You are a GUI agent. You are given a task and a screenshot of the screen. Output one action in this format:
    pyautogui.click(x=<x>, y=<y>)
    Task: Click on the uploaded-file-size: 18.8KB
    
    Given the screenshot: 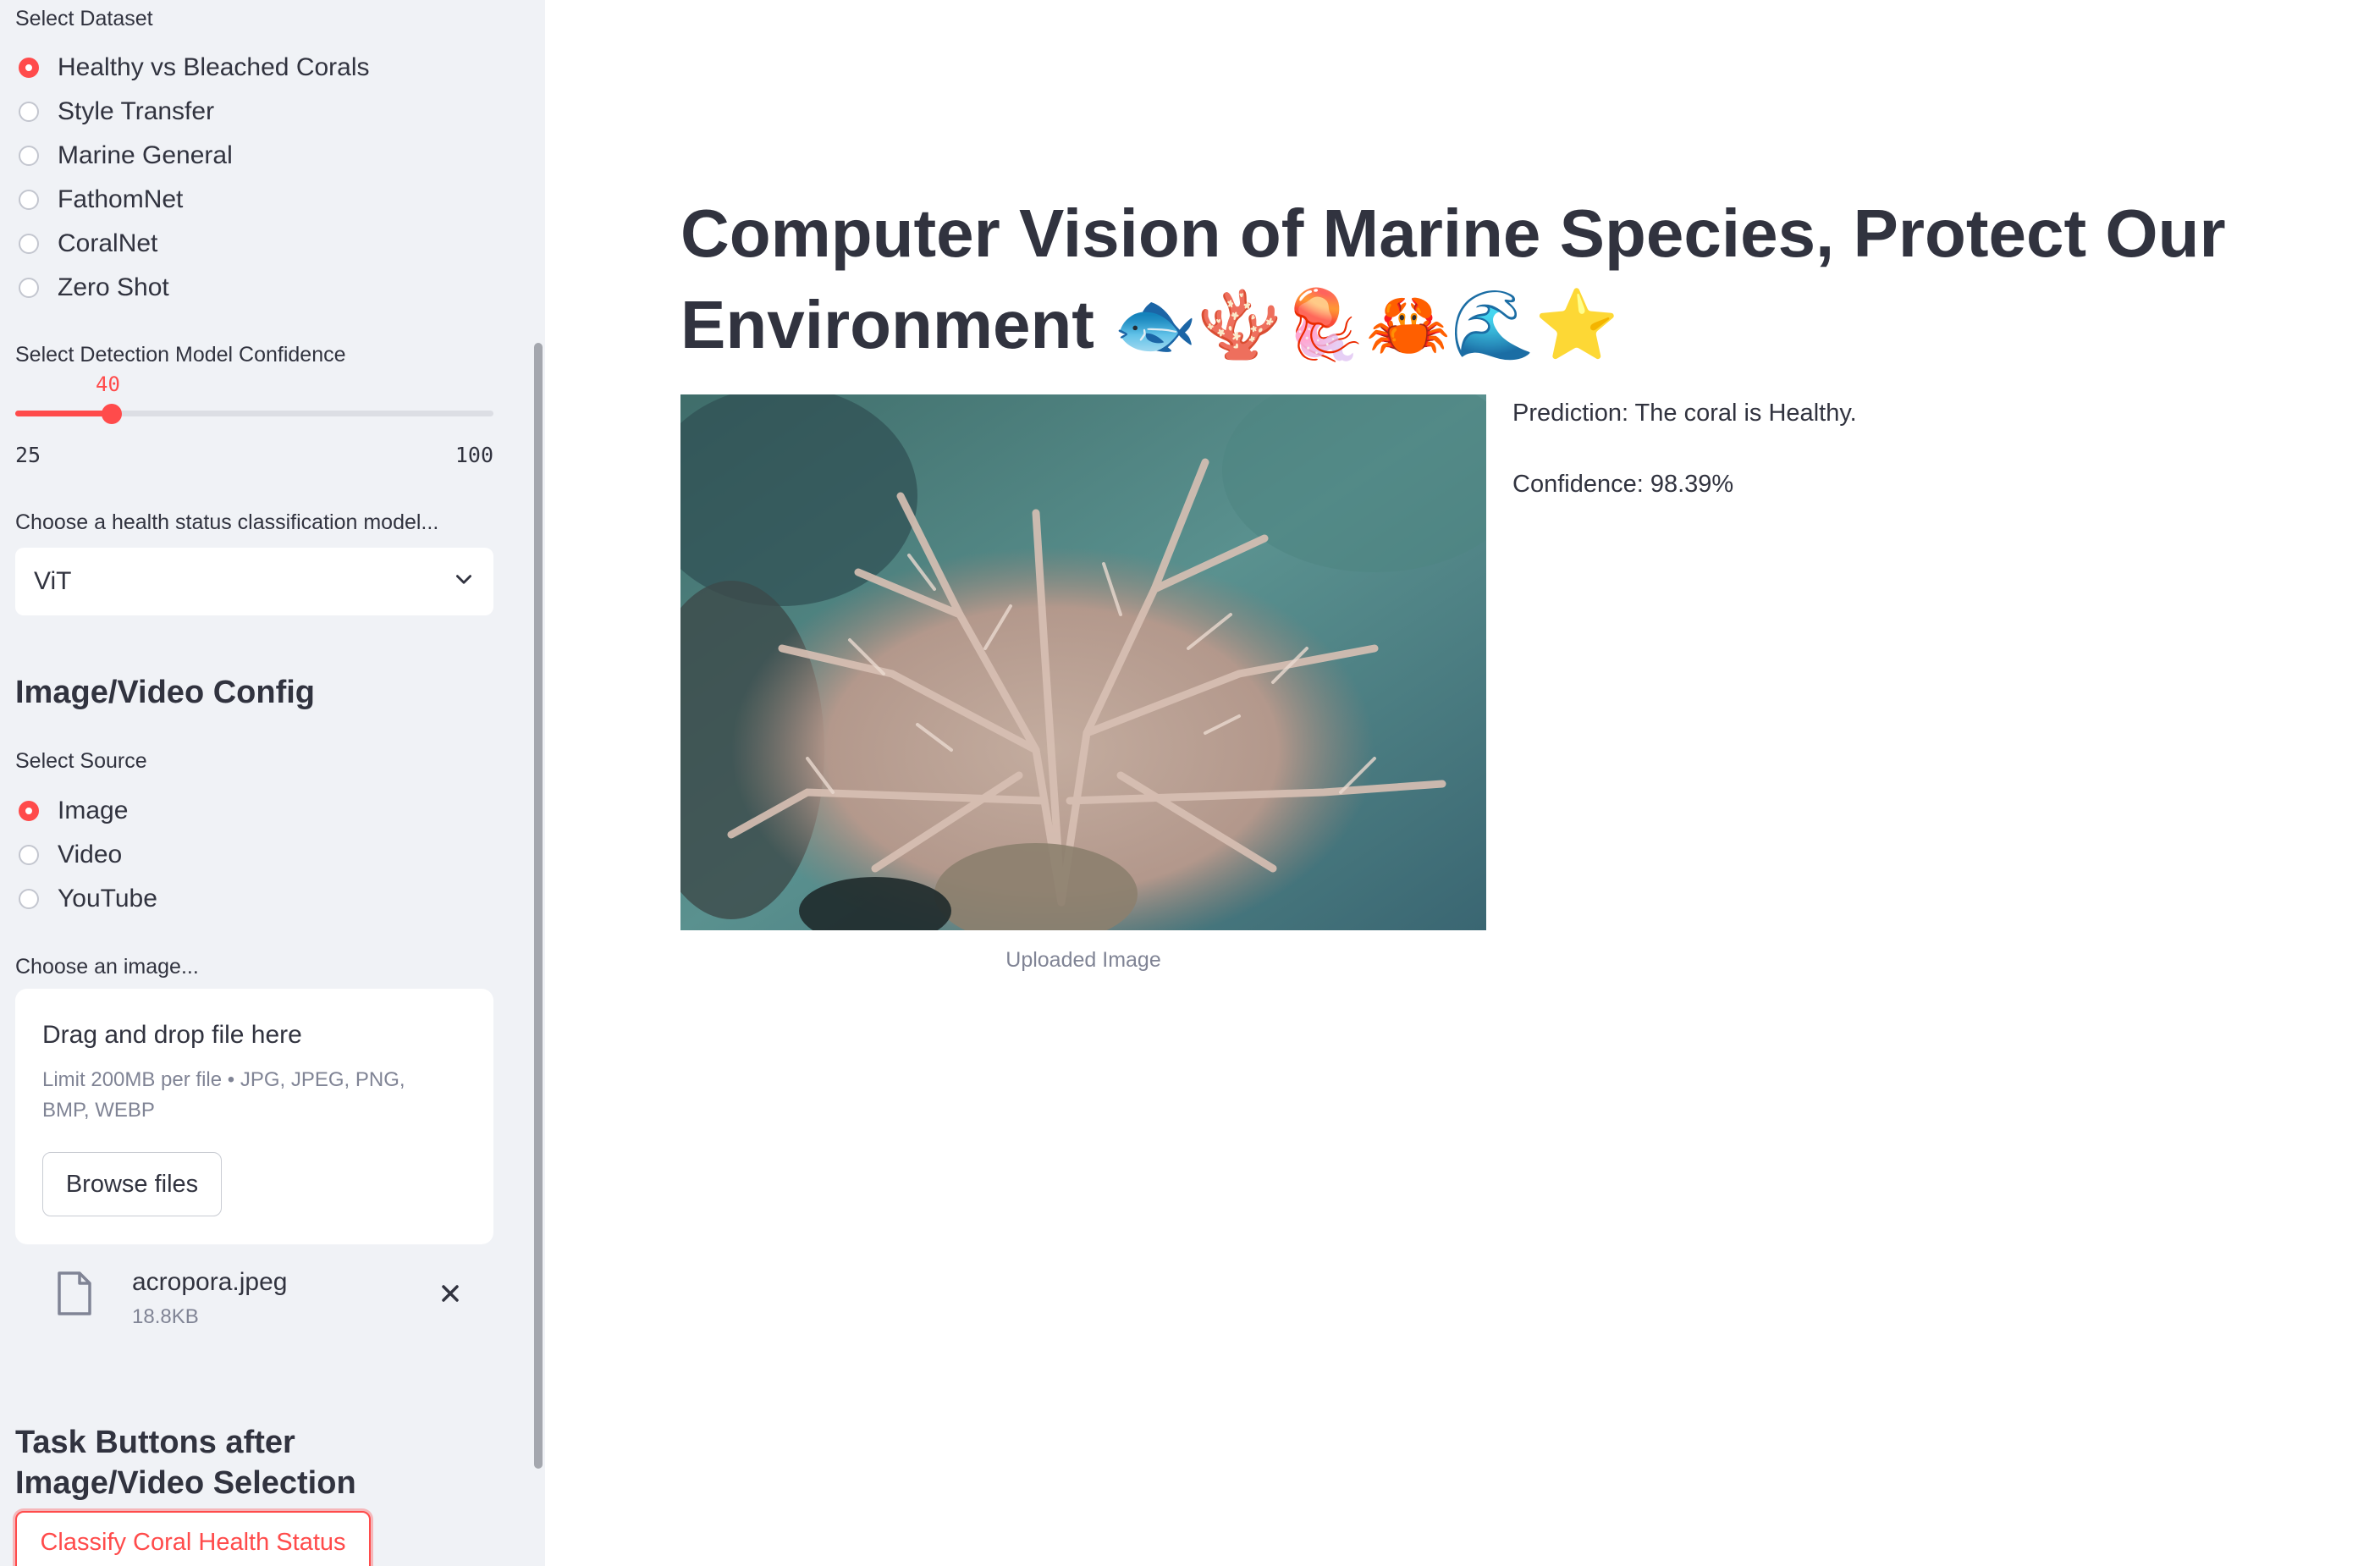 What is the action you would take?
    pyautogui.click(x=165, y=1316)
    